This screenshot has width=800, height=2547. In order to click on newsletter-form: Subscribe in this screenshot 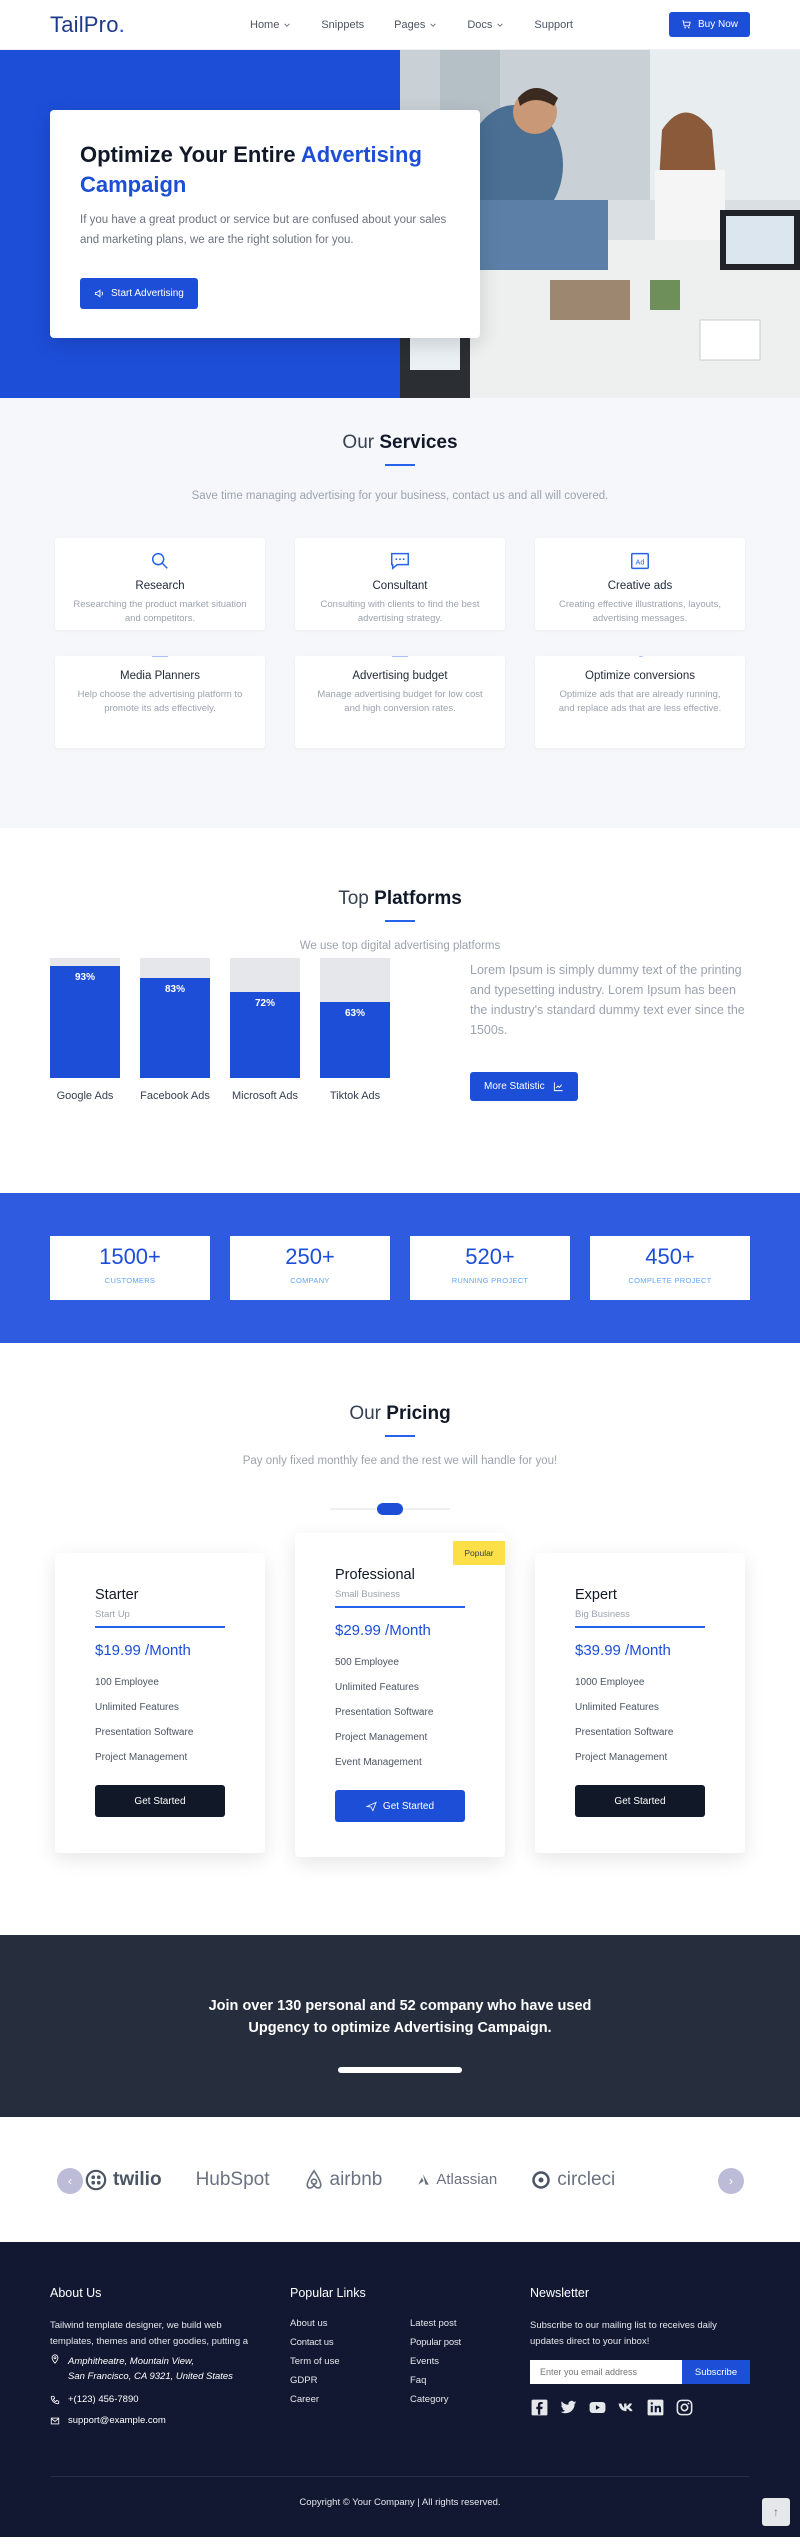, I will do `click(640, 2372)`.